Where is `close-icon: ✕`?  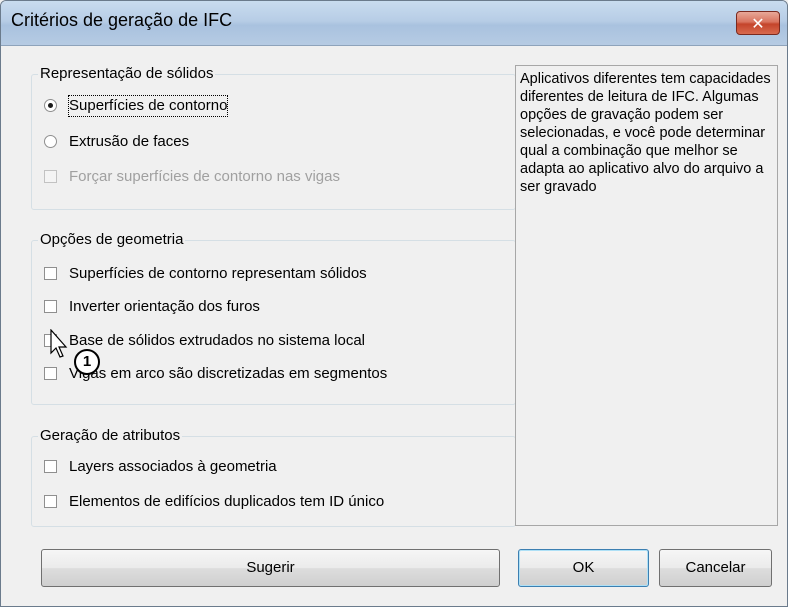
close-icon: ✕ is located at coordinates (758, 23).